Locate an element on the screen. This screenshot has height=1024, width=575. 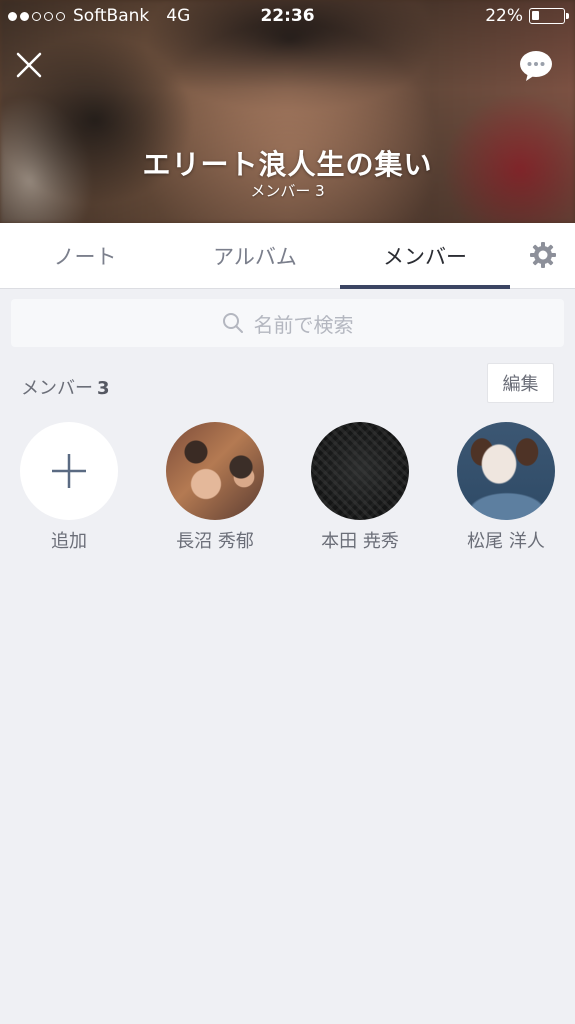
close-icon is located at coordinates (29, 65).